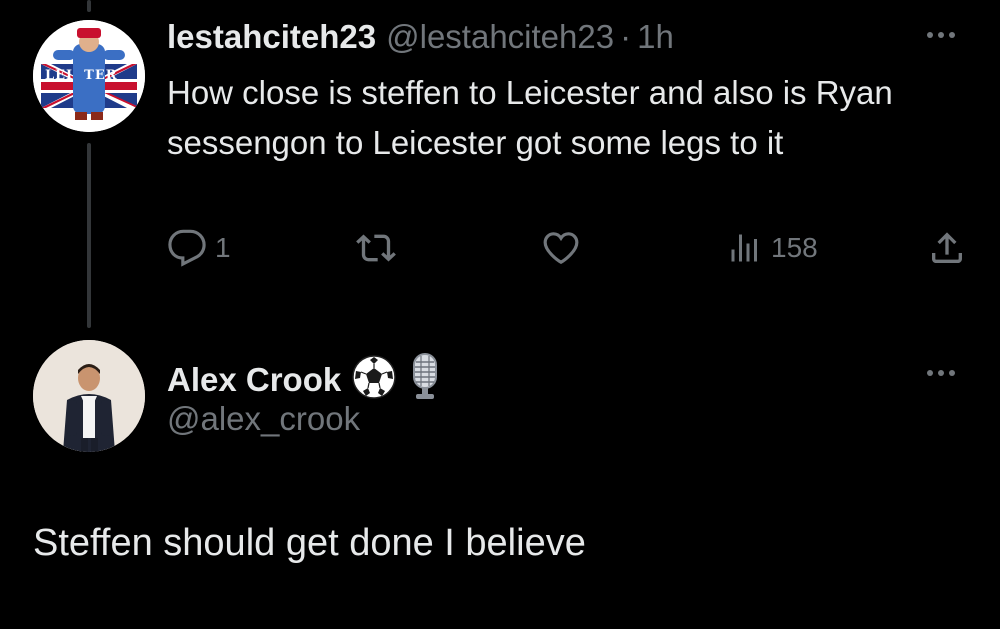 This screenshot has height=629, width=1000. Describe the element at coordinates (254, 380) in the screenshot. I see `display-name: Alex Crook` at that location.